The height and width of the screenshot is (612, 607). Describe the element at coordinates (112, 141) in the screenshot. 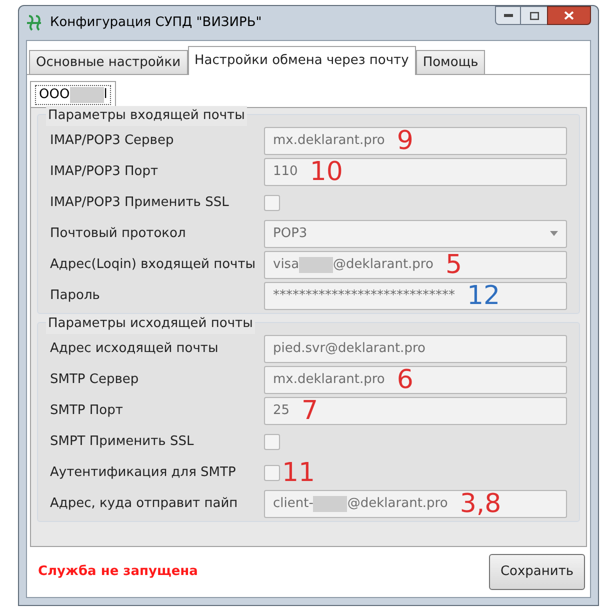

I see `field-label: IMAP/POP3 Сервер` at that location.